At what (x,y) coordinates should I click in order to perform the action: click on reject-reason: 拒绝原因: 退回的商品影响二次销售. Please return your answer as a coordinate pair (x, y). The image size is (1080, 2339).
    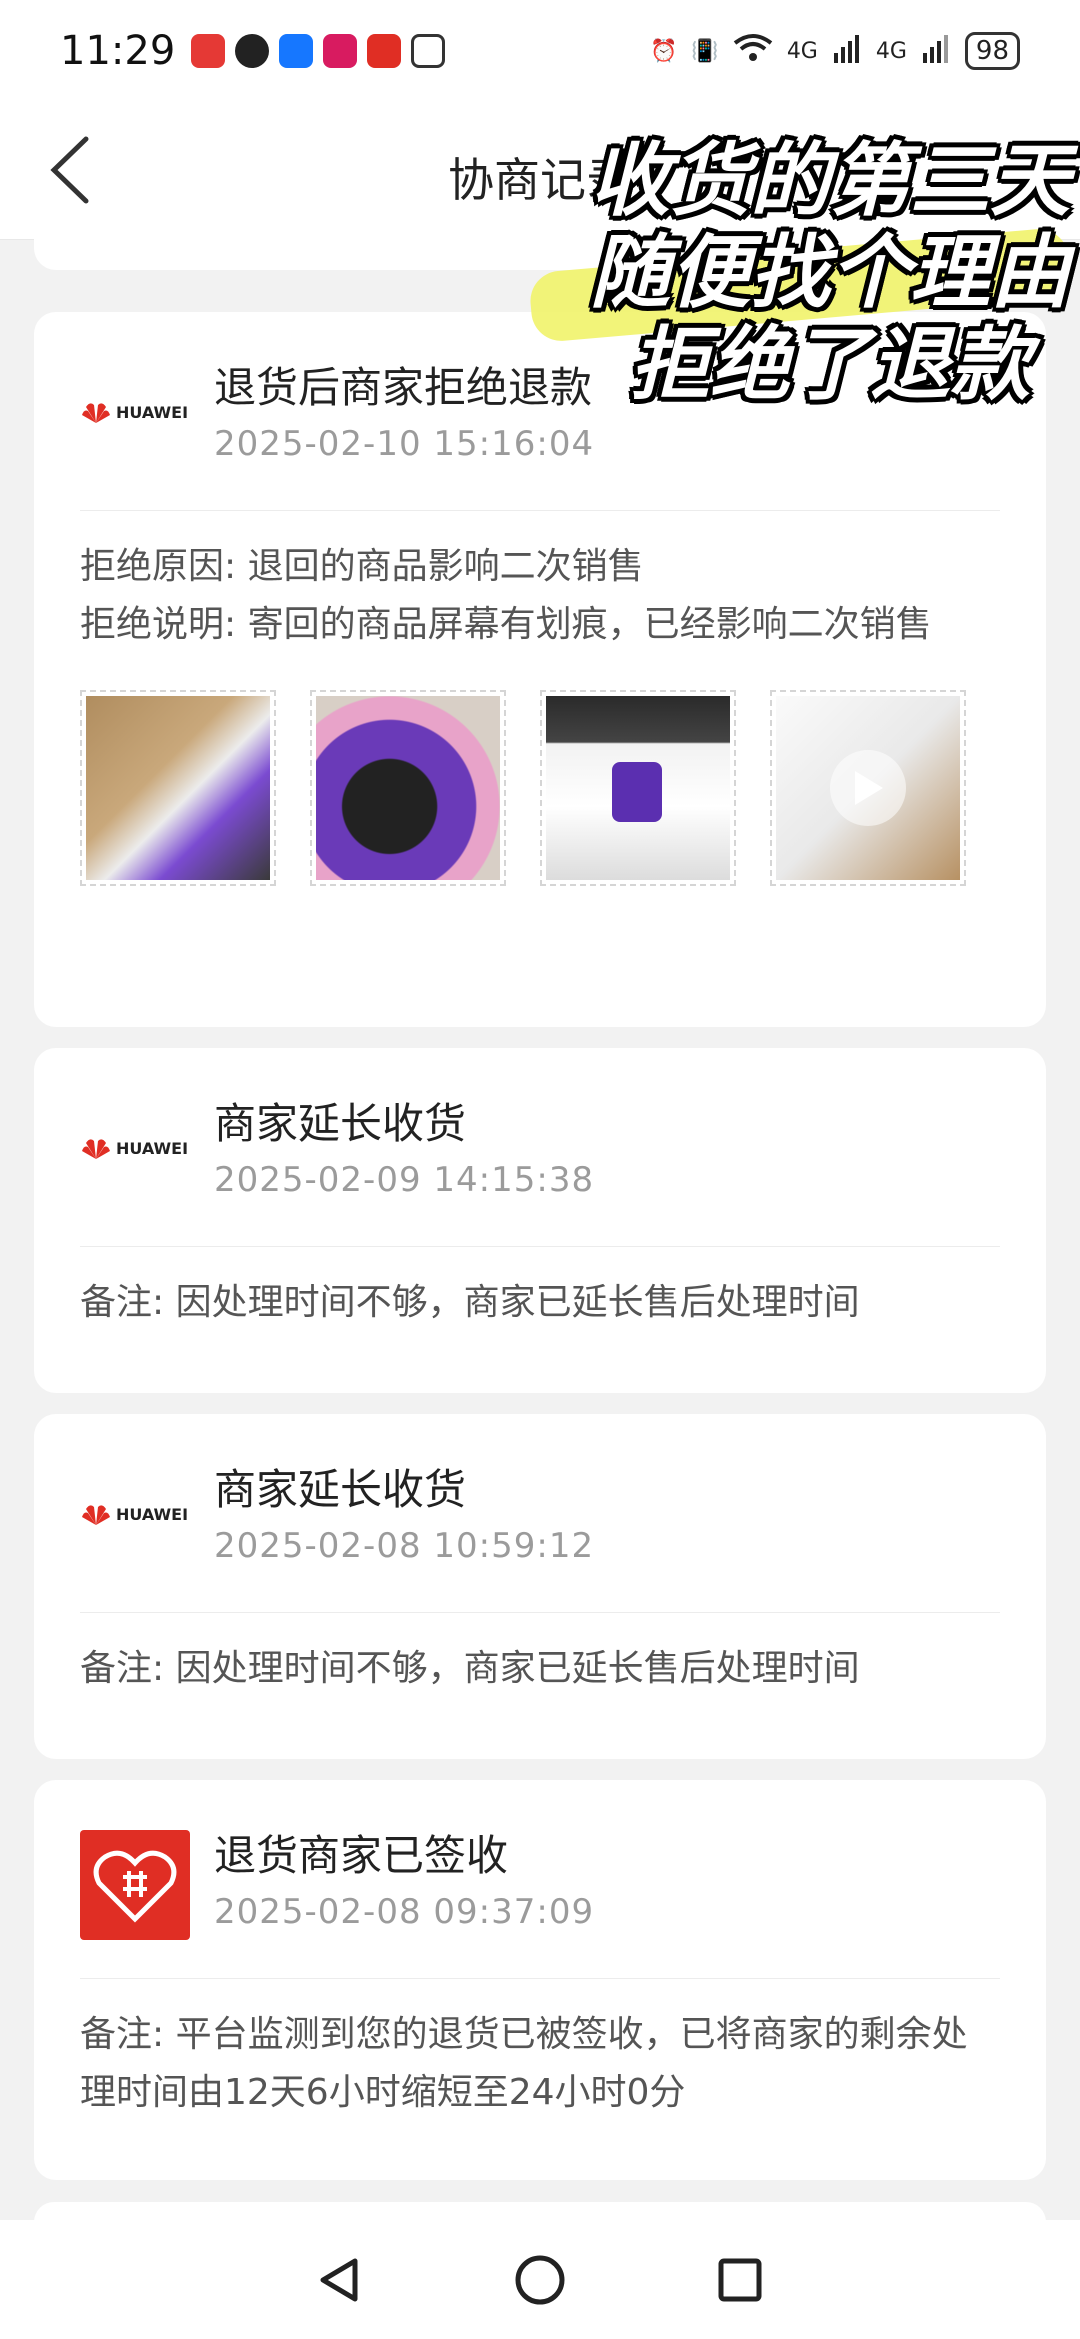
    Looking at the image, I should click on (540, 567).